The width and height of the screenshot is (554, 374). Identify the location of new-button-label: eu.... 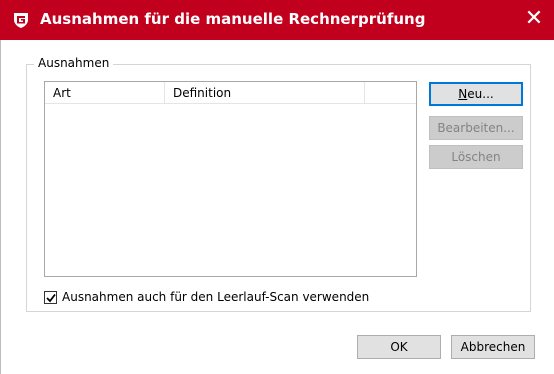
(480, 94).